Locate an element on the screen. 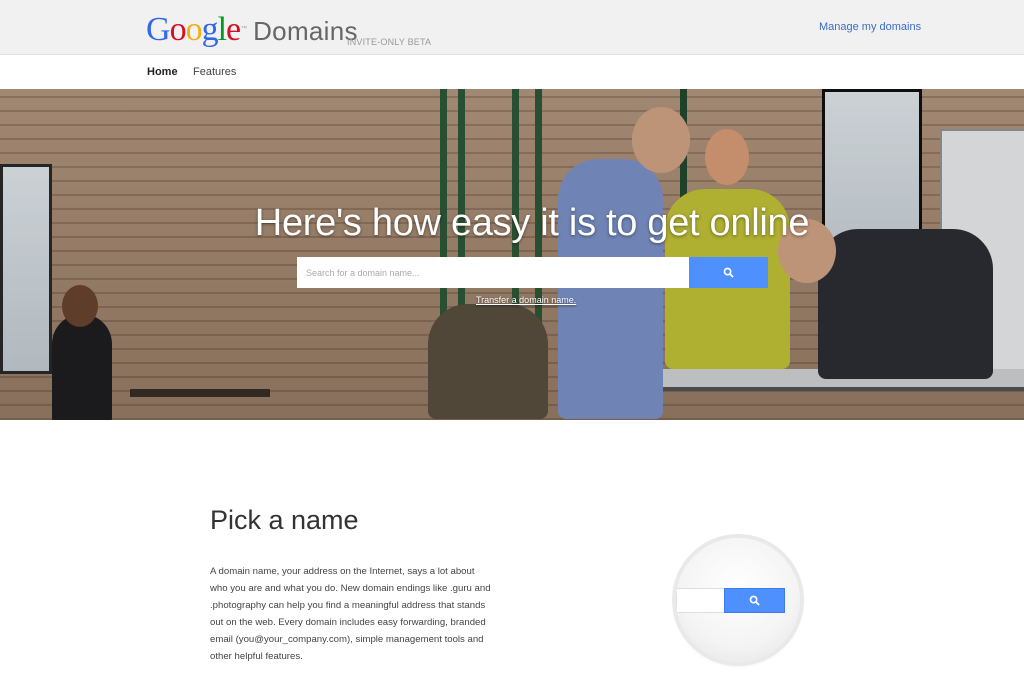  beta-badge: INVITE-ONLY BETA is located at coordinates (389, 42).